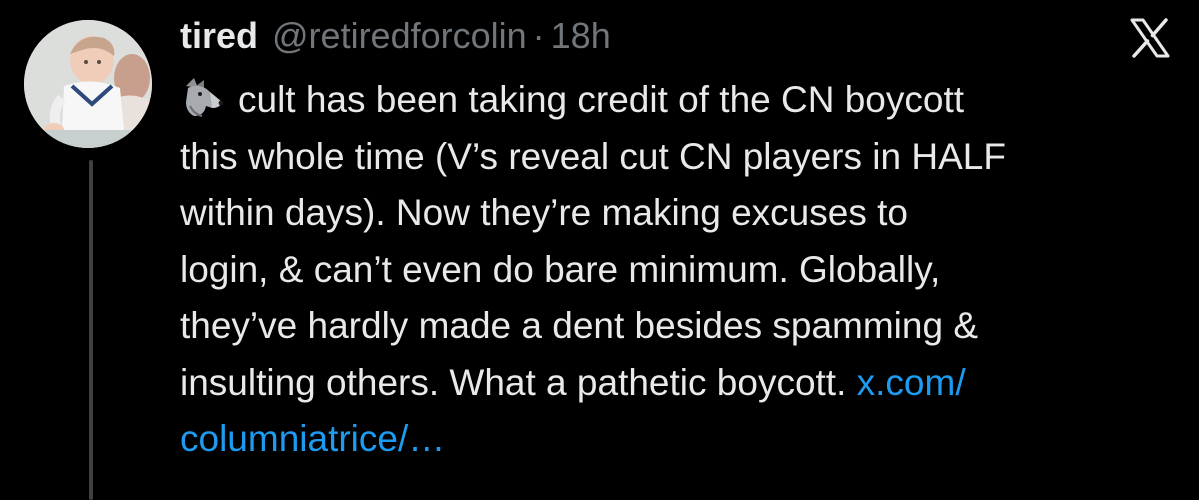 The image size is (1199, 500). What do you see at coordinates (581, 36) in the screenshot?
I see `timestamp: 18h` at bounding box center [581, 36].